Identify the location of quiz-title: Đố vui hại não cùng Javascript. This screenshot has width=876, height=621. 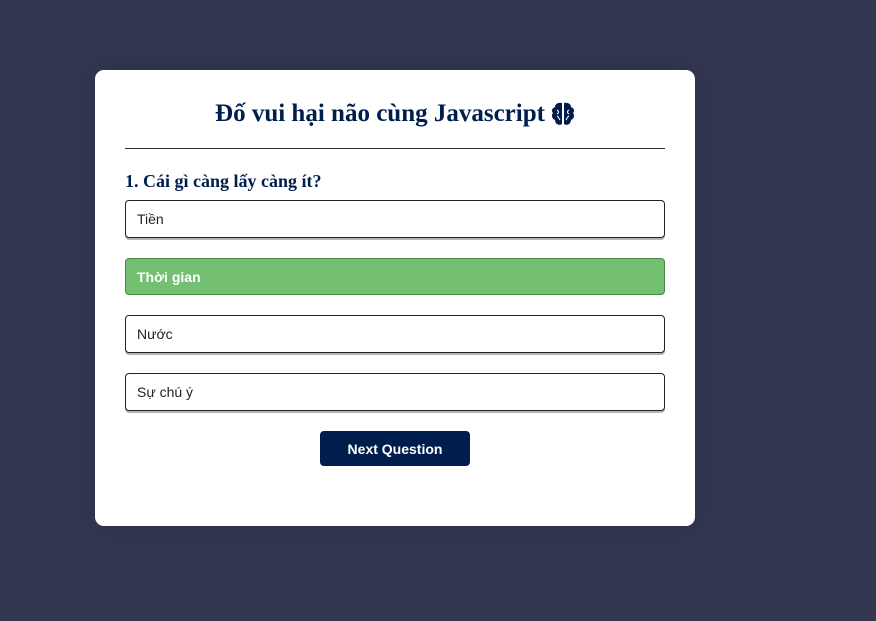
(395, 100).